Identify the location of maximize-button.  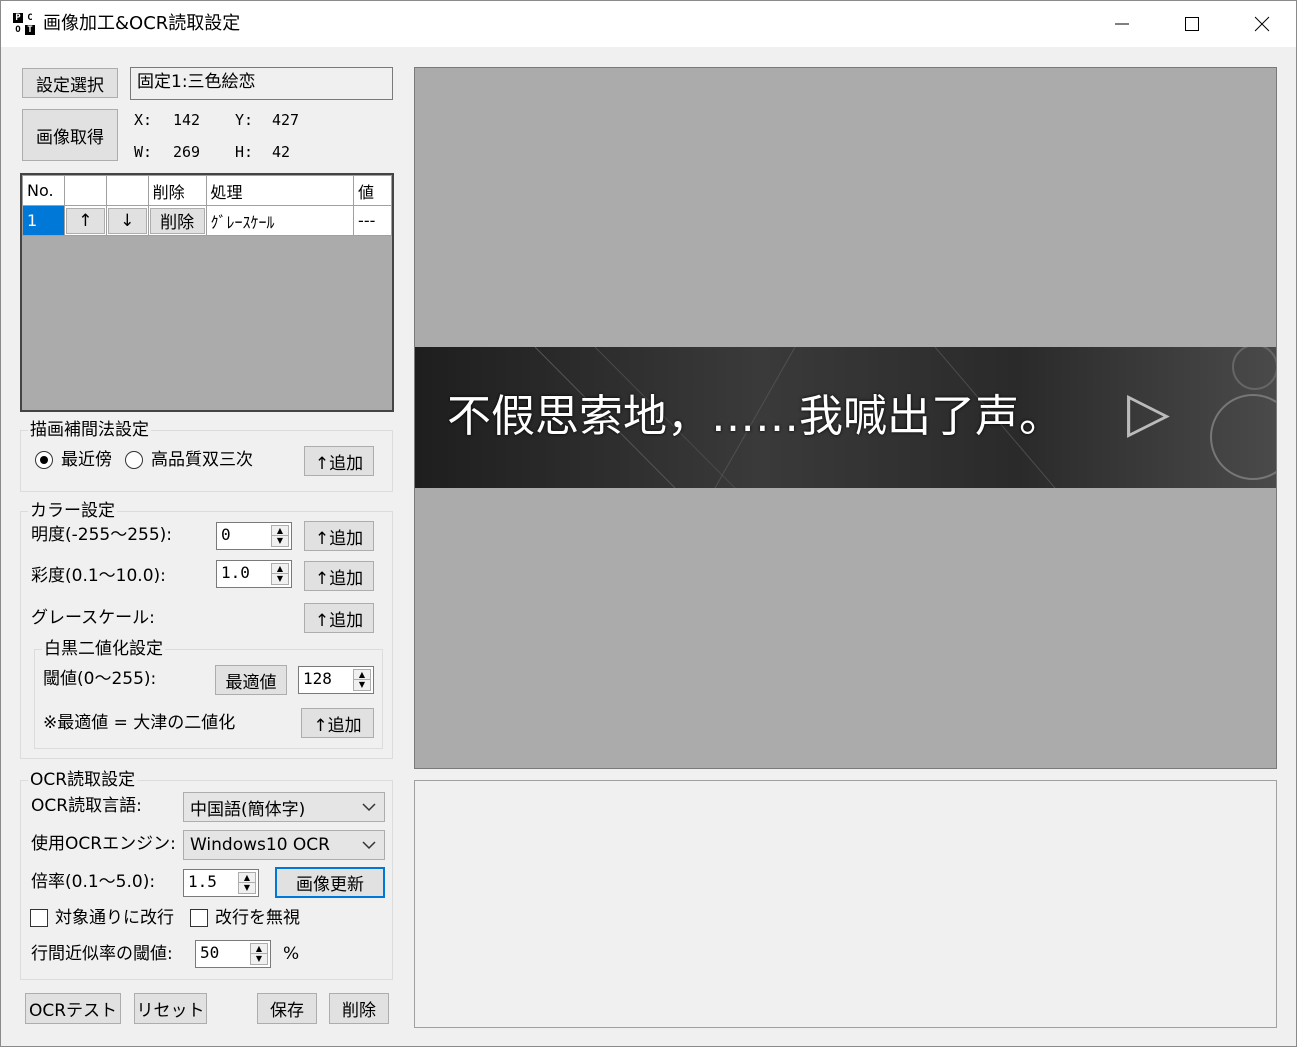
(1192, 24).